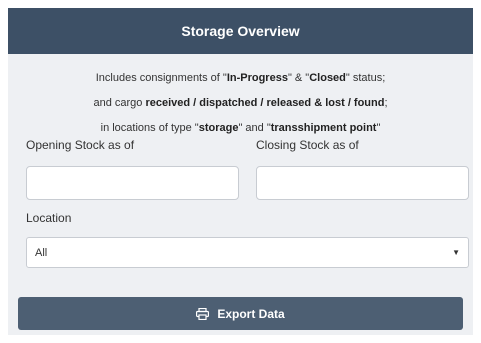 Image resolution: width=481 pixels, height=343 pixels. Describe the element at coordinates (254, 128) in the screenshot. I see `desc-text: " and "` at that location.